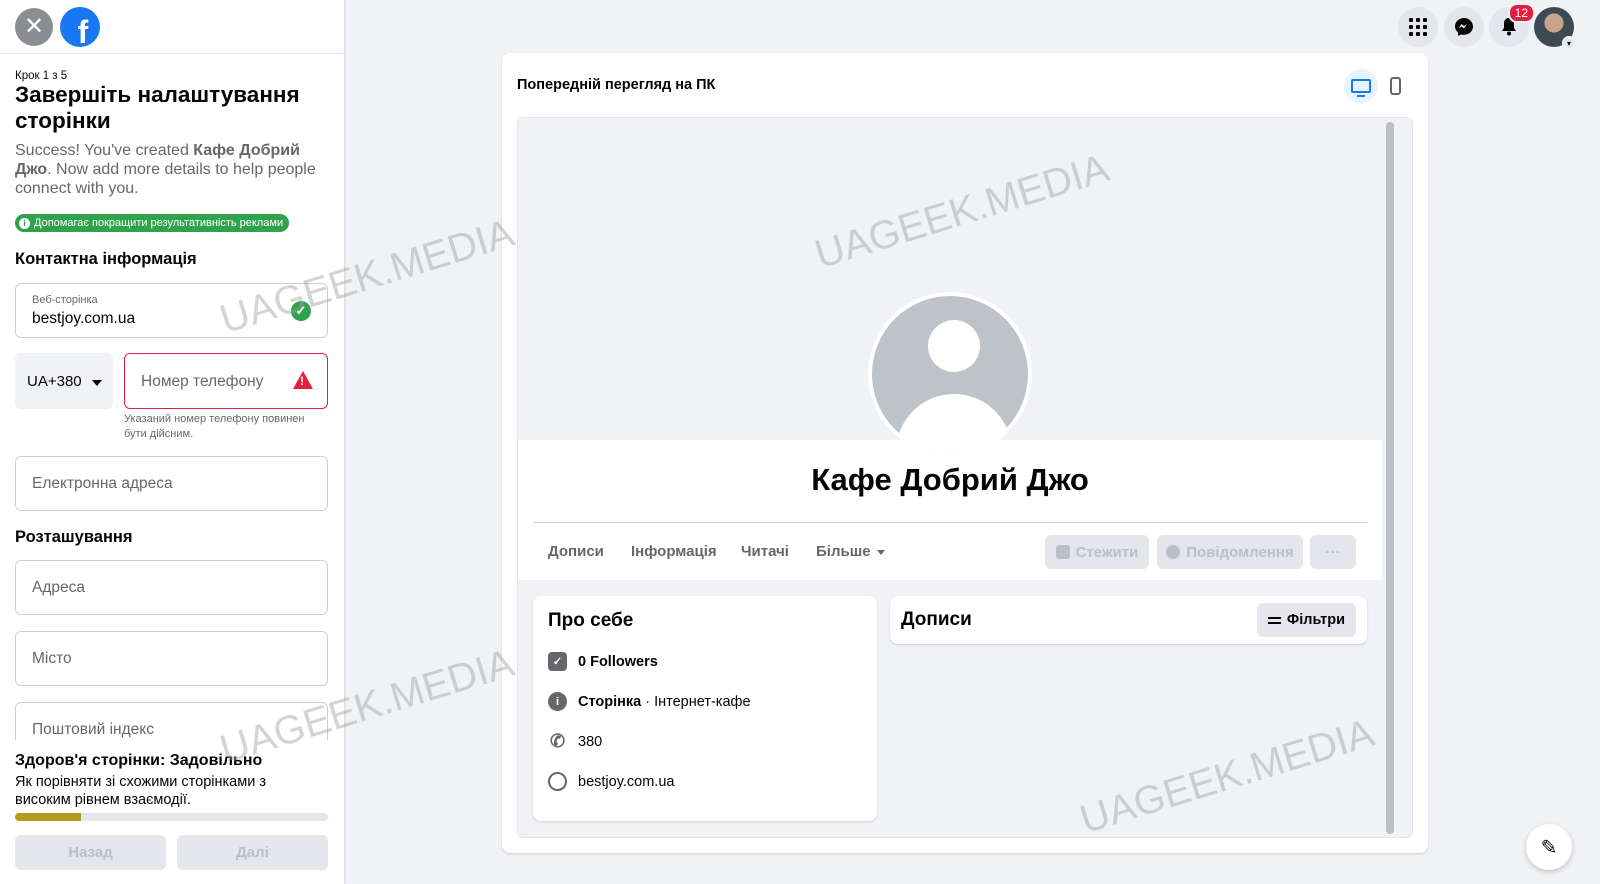  Describe the element at coordinates (950, 374) in the screenshot. I see `profile-picture` at that location.